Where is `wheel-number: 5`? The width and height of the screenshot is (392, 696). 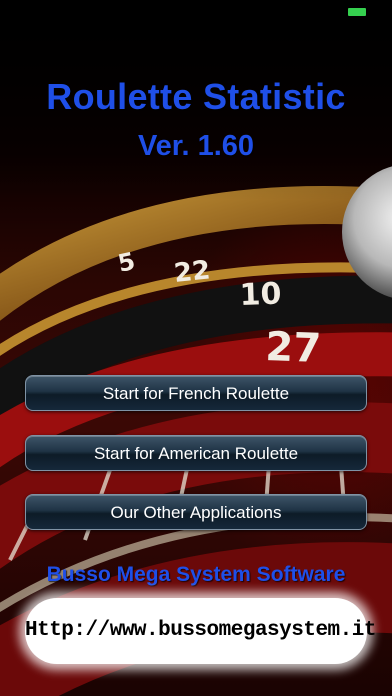
wheel-number: 5 is located at coordinates (126, 262).